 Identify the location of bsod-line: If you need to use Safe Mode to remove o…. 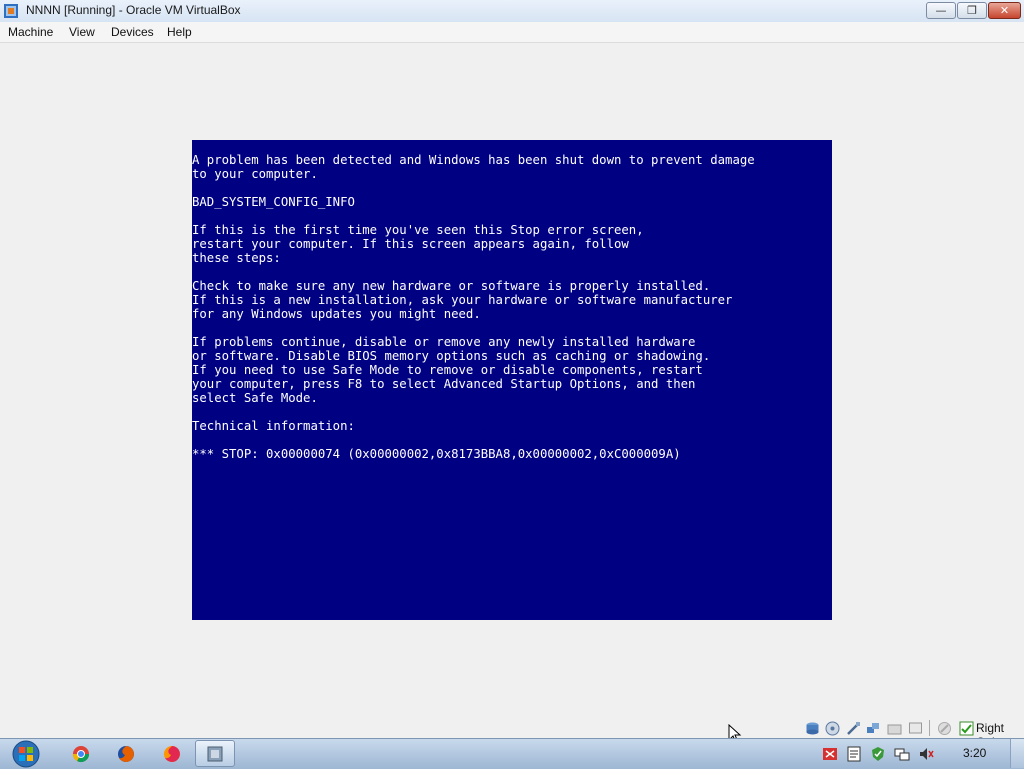
(447, 370).